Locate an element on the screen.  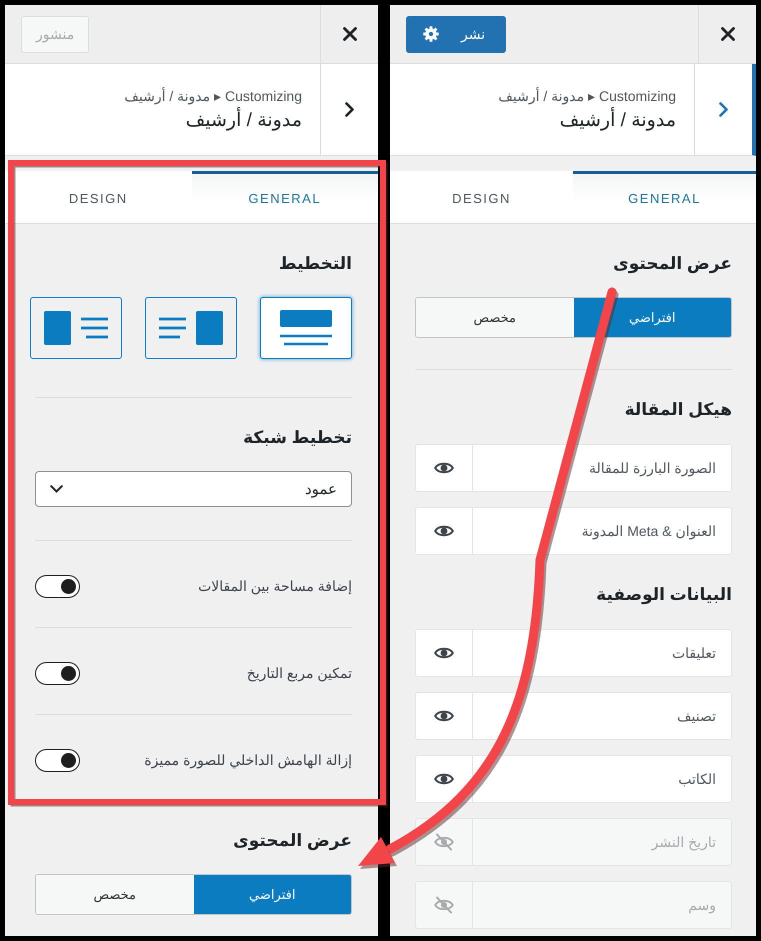
row-label: تعليقات is located at coordinates (694, 653).